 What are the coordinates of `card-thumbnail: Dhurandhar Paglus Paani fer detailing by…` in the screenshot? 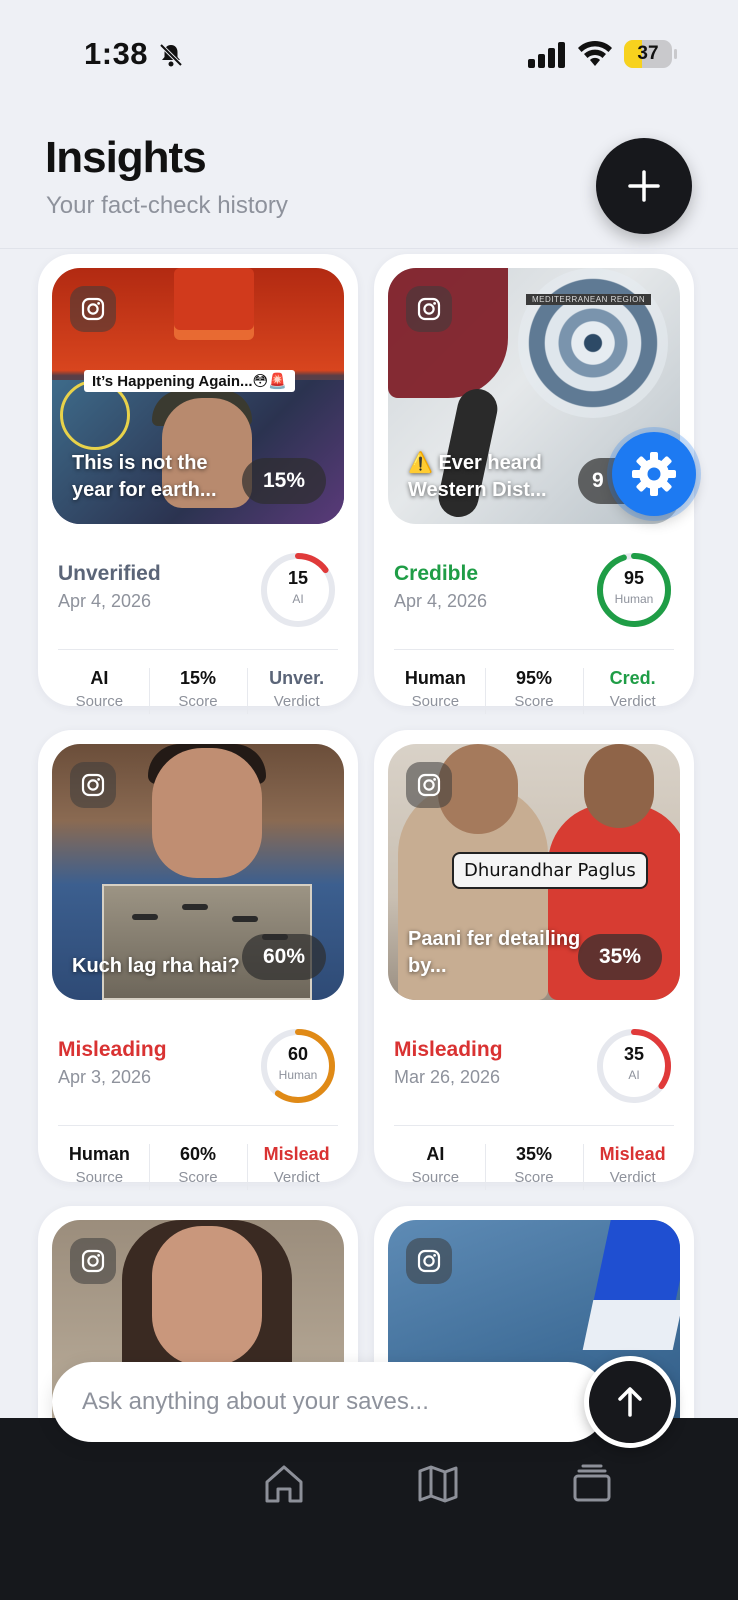 It's located at (534, 872).